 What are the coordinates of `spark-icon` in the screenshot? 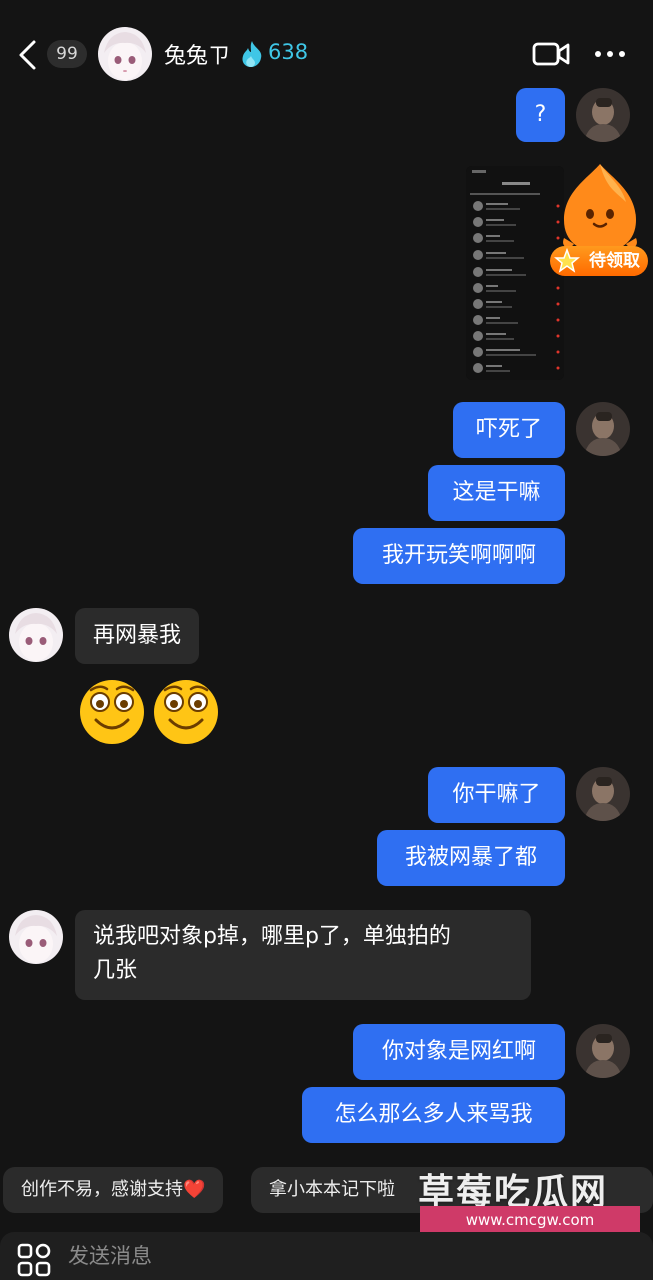 It's located at (252, 54).